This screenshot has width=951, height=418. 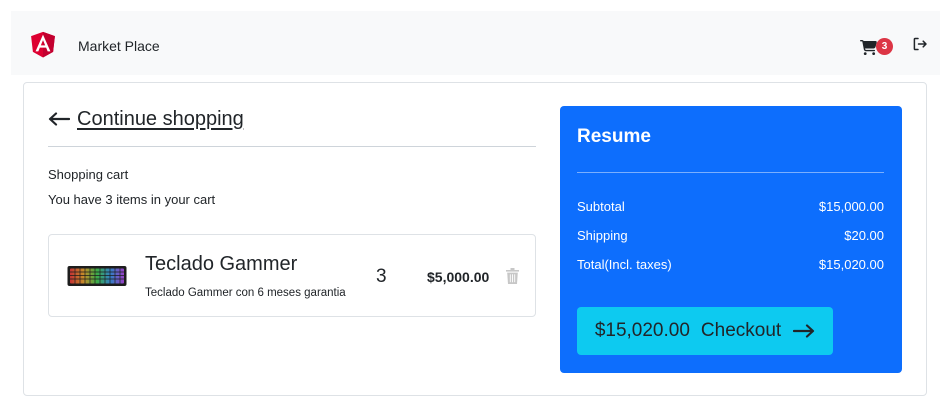 I want to click on cart-icon, so click(x=868, y=47).